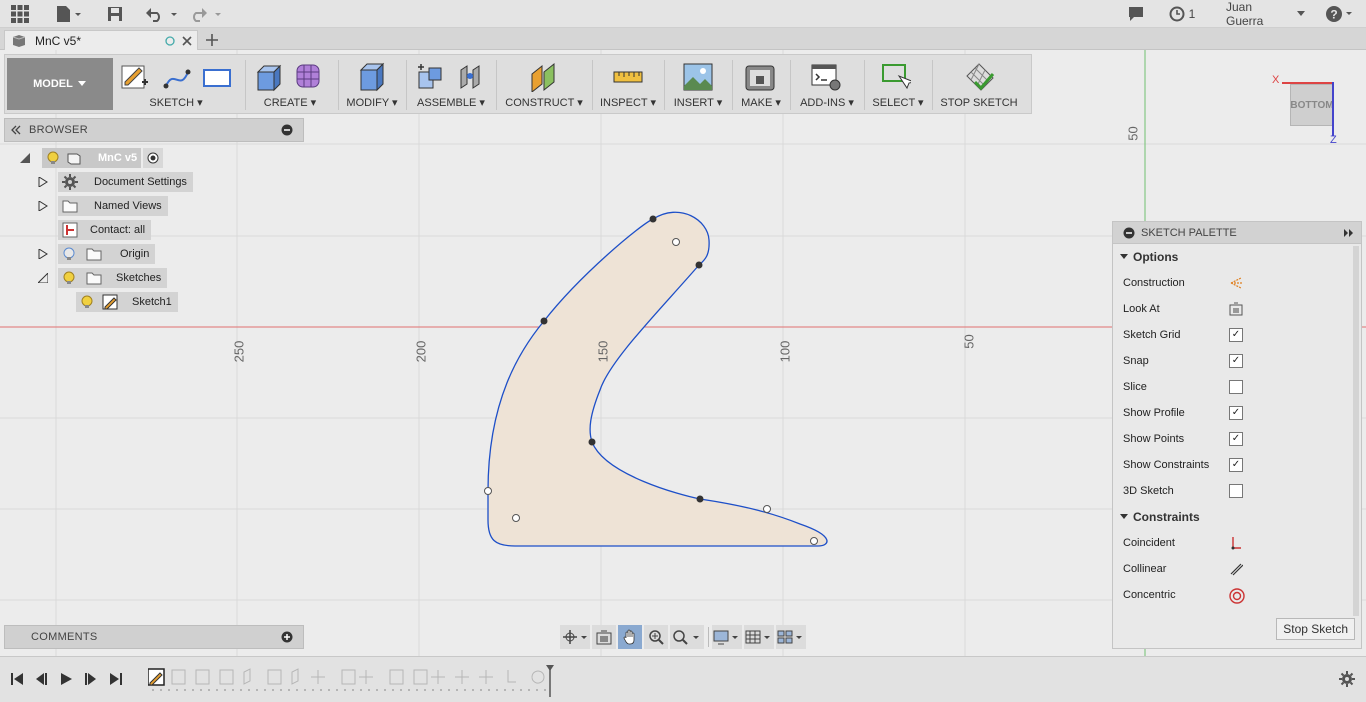 The image size is (1366, 702). What do you see at coordinates (1349, 233) in the screenshot?
I see `expand-panel-icon` at bounding box center [1349, 233].